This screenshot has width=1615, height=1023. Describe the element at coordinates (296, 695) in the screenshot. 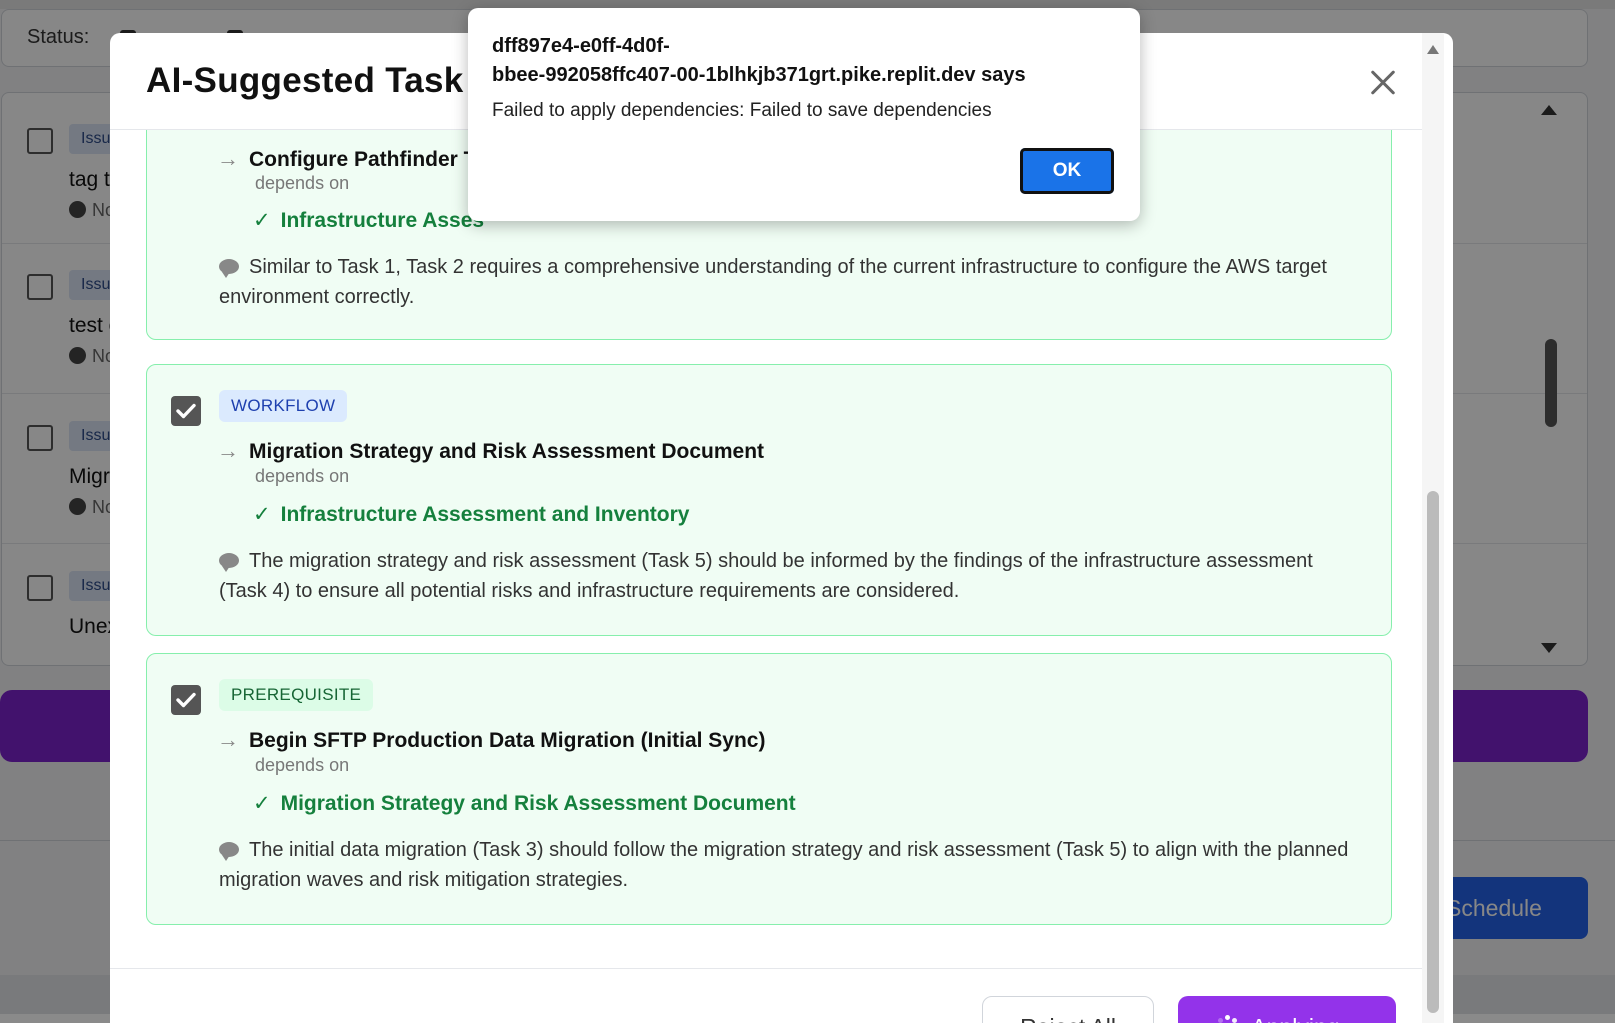

I see `type-badge: PREREQUISITE` at that location.